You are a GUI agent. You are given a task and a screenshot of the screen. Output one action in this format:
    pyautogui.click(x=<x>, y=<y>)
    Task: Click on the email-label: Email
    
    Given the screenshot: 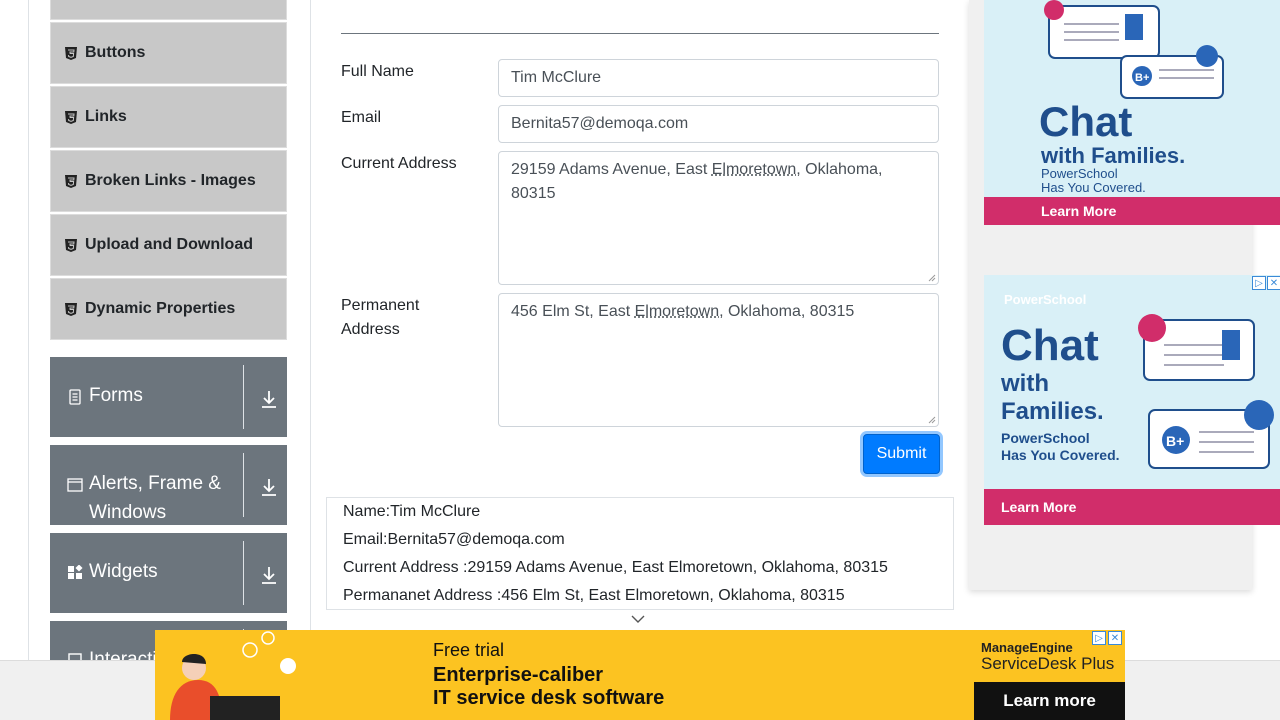 What is the action you would take?
    pyautogui.click(x=361, y=117)
    